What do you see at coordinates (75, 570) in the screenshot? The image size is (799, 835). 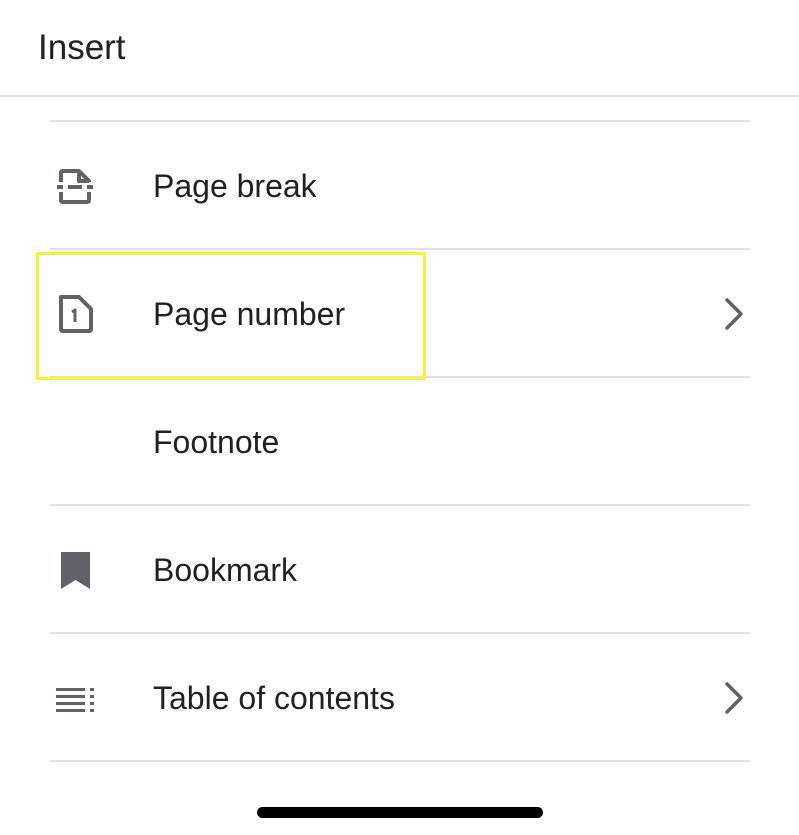 I see `bookmark-icon` at bounding box center [75, 570].